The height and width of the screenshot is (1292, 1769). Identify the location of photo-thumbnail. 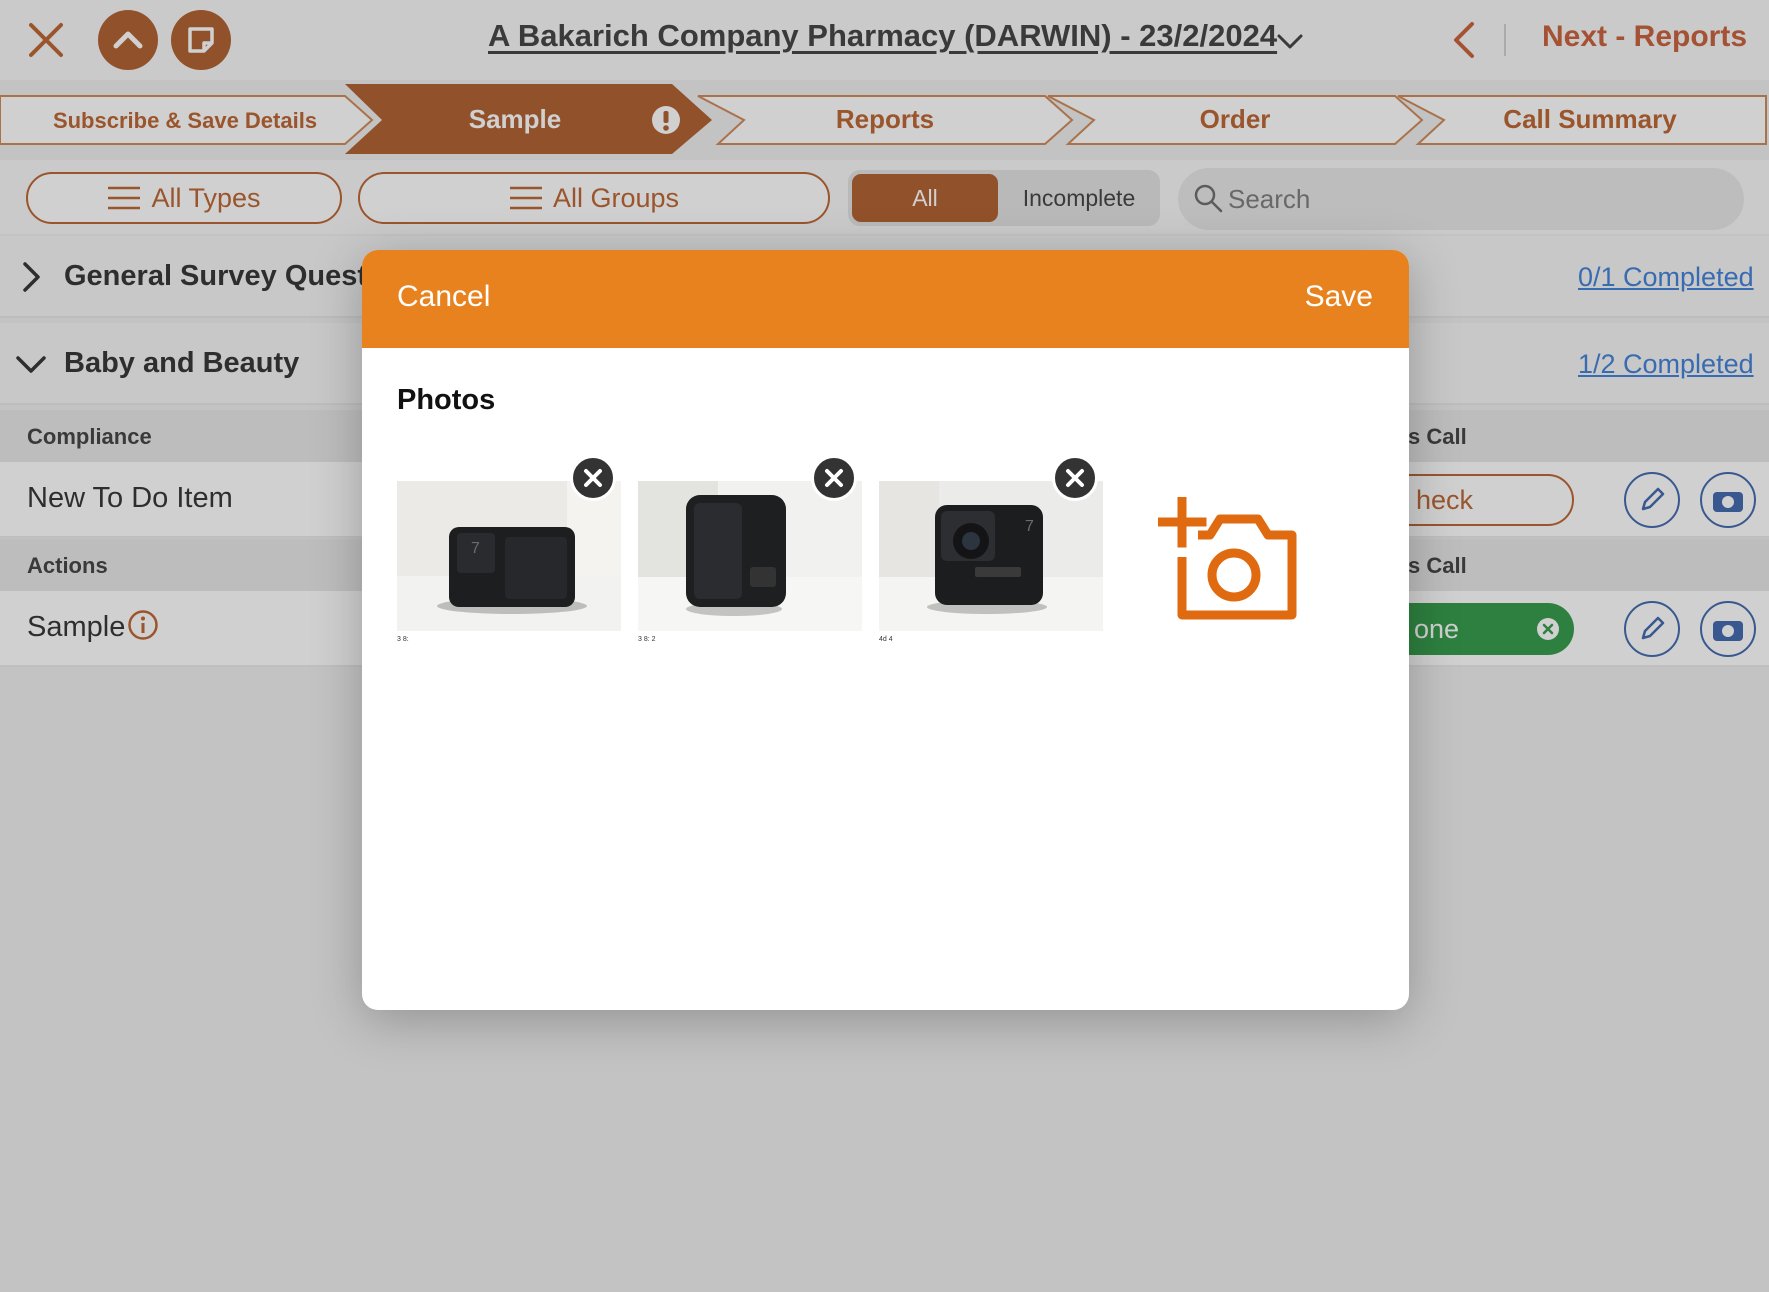
(750, 556).